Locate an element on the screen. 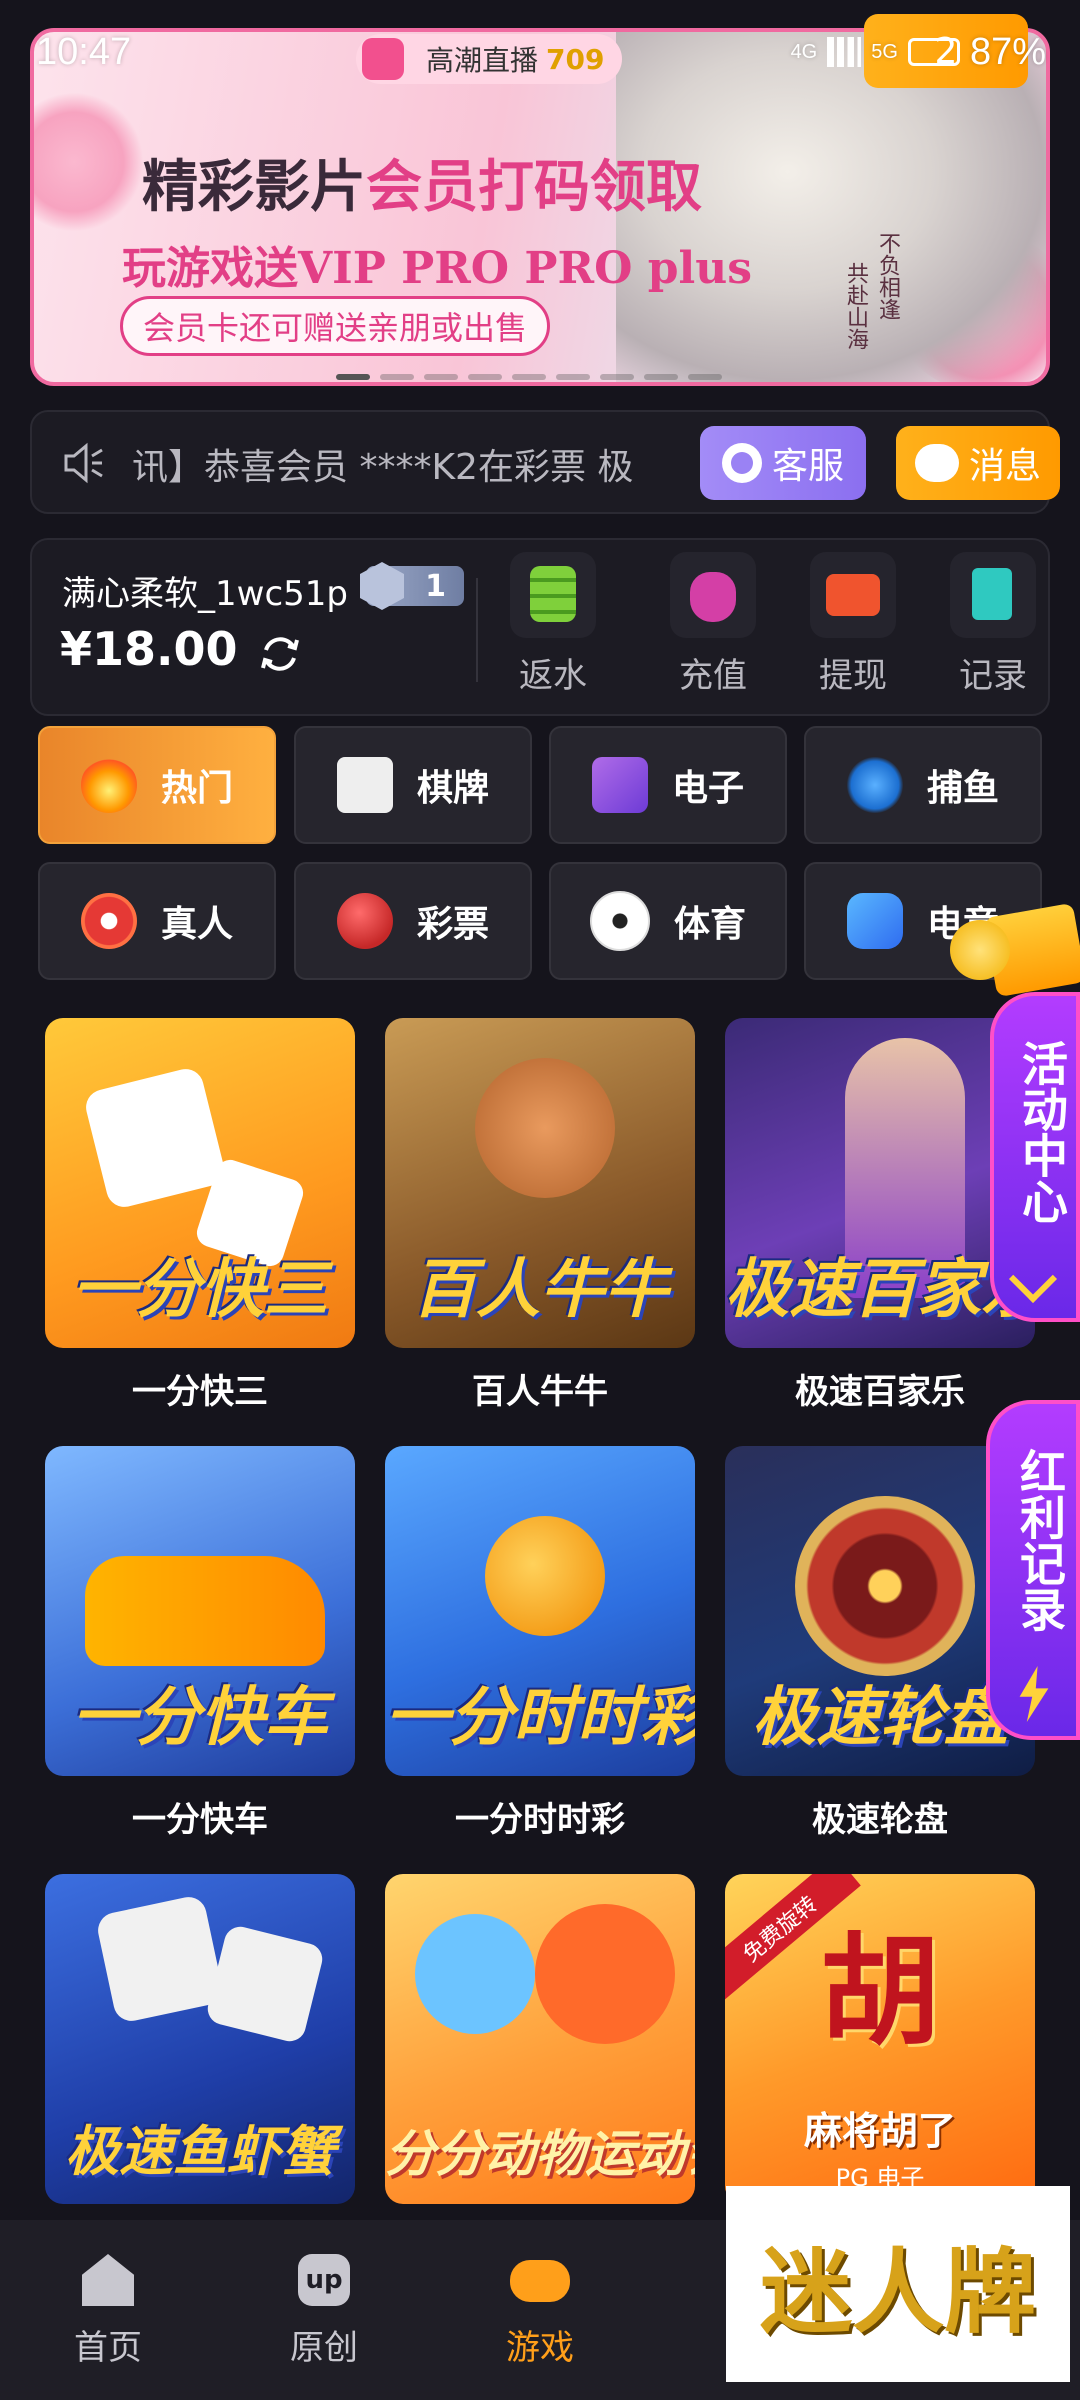 The image size is (1080, 2400). game-art-text: 分分动物运动会 is located at coordinates (540, 2153).